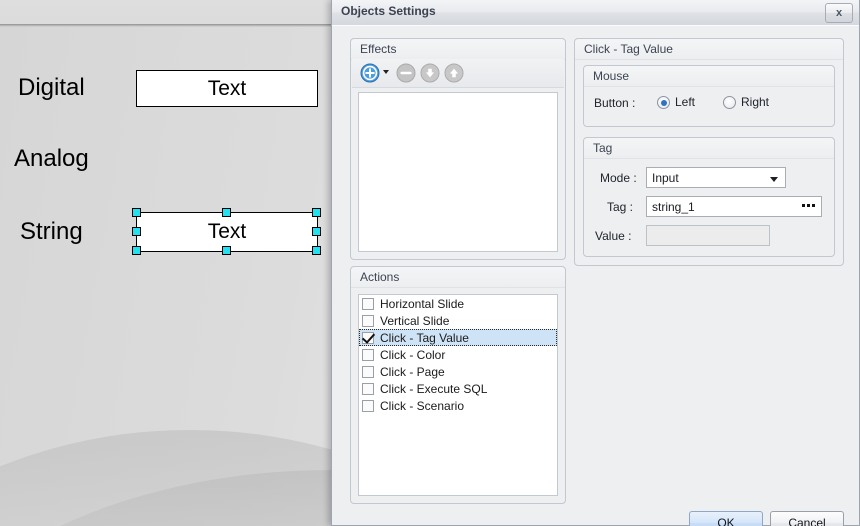 The width and height of the screenshot is (860, 526). What do you see at coordinates (51, 231) in the screenshot?
I see `canvas-label-string: String` at bounding box center [51, 231].